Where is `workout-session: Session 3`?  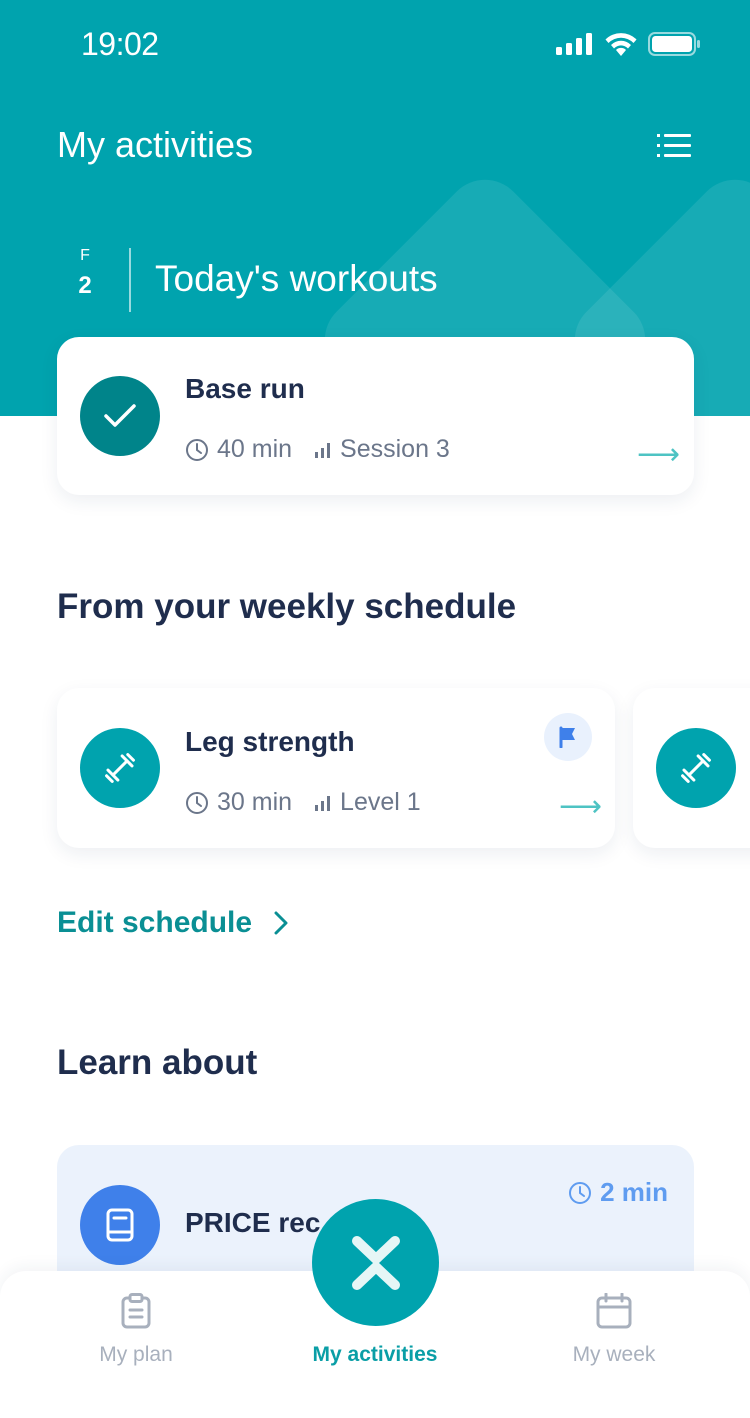
workout-session: Session 3 is located at coordinates (395, 449).